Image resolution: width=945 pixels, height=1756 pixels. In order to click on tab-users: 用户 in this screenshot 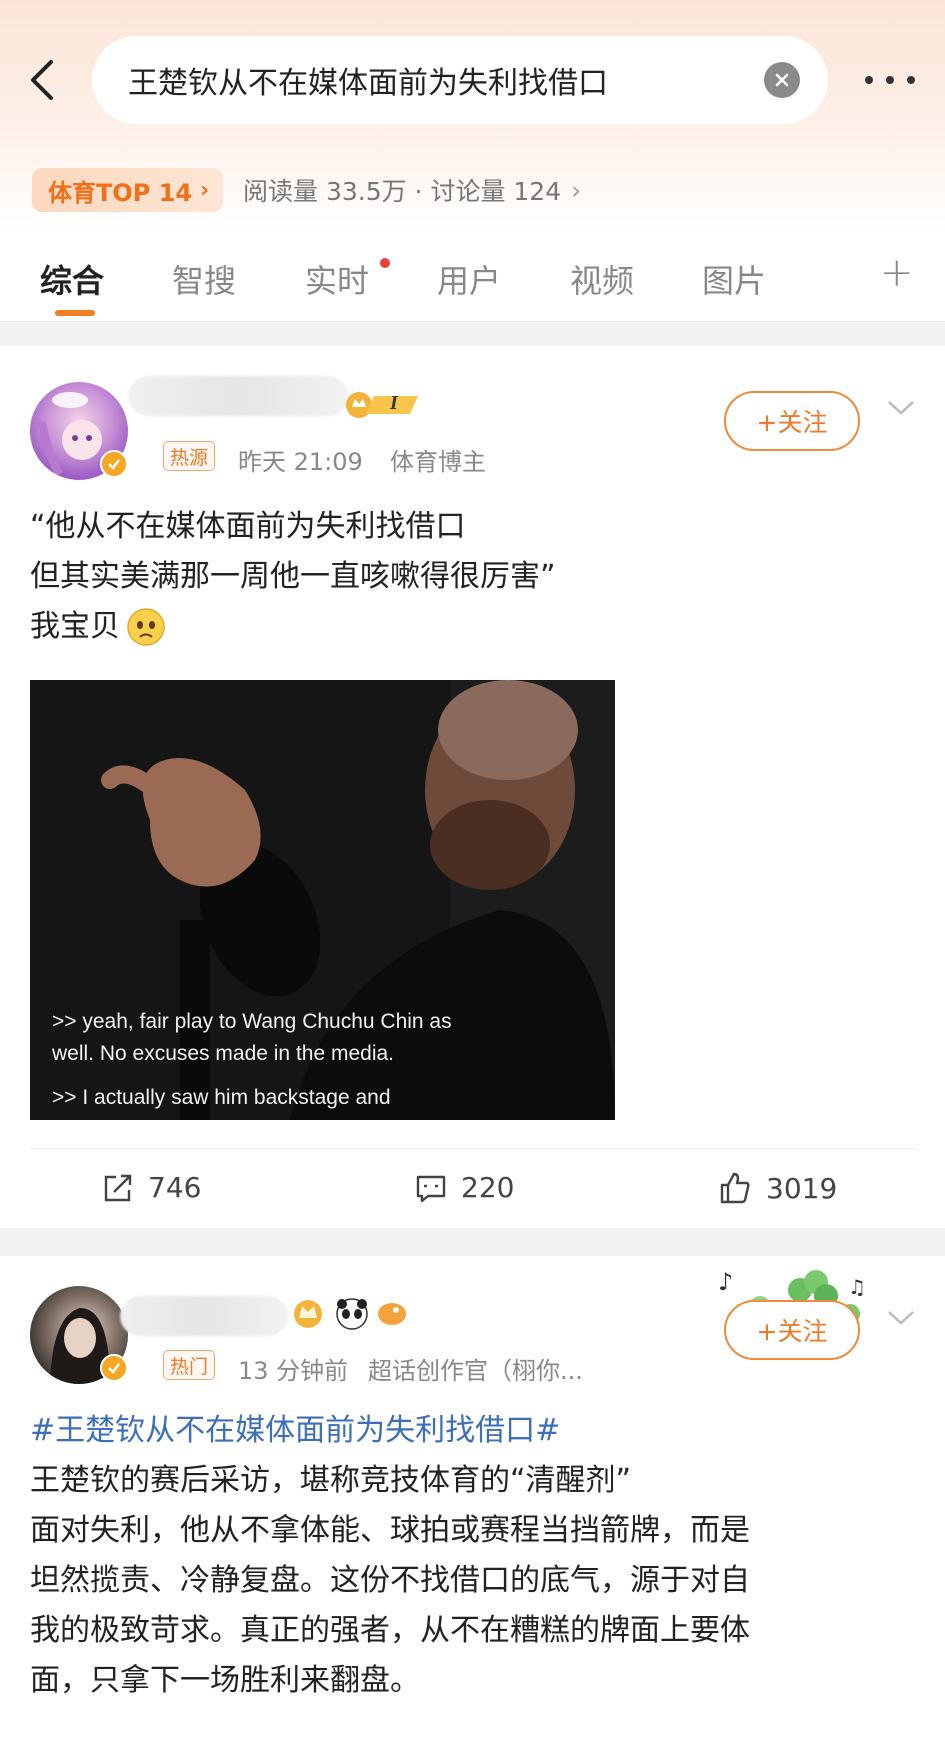, I will do `click(469, 279)`.